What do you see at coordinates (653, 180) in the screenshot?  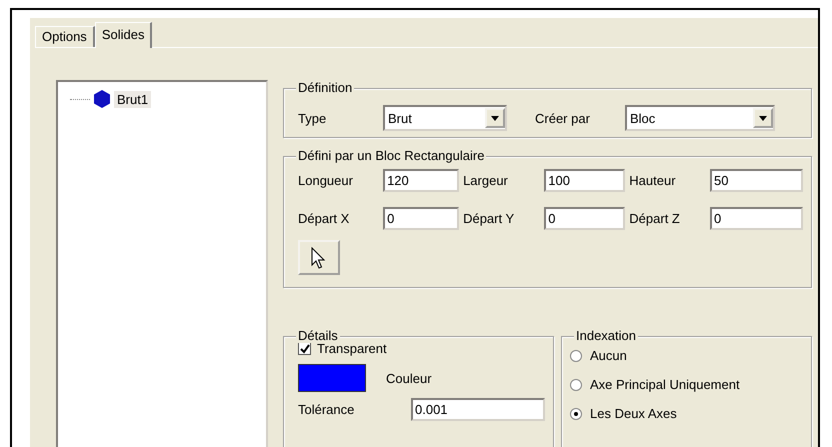 I see `field-label: Hauteur` at bounding box center [653, 180].